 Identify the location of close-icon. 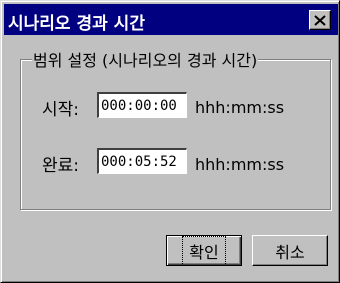
(320, 20).